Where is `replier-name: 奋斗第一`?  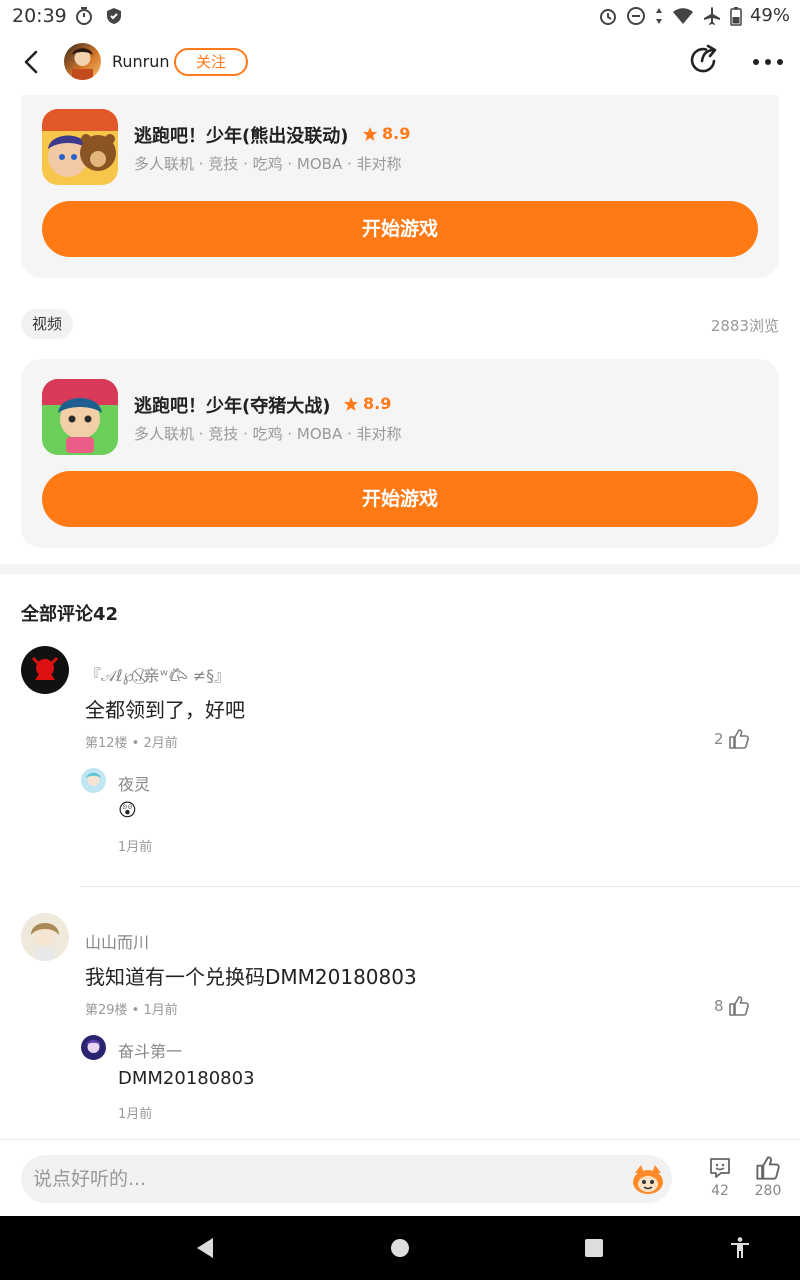 replier-name: 奋斗第一 is located at coordinates (150, 1050).